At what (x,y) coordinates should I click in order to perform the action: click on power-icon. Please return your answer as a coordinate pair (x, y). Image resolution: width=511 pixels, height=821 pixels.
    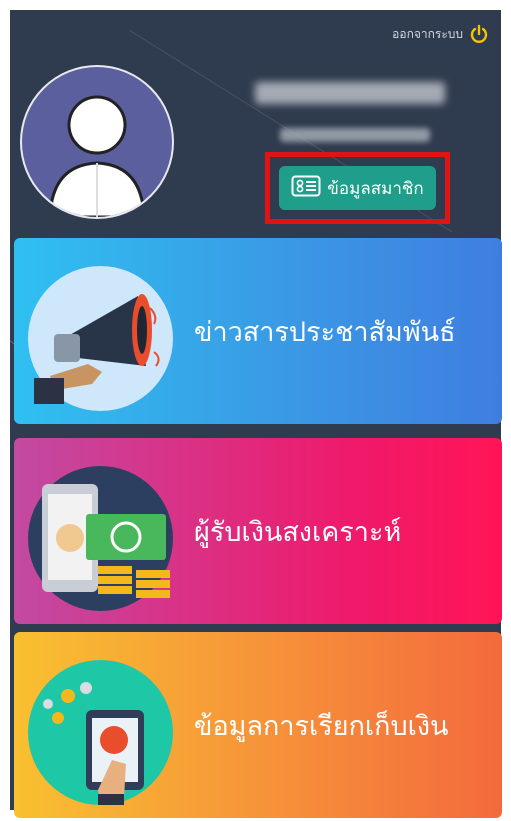
    Looking at the image, I should click on (479, 34).